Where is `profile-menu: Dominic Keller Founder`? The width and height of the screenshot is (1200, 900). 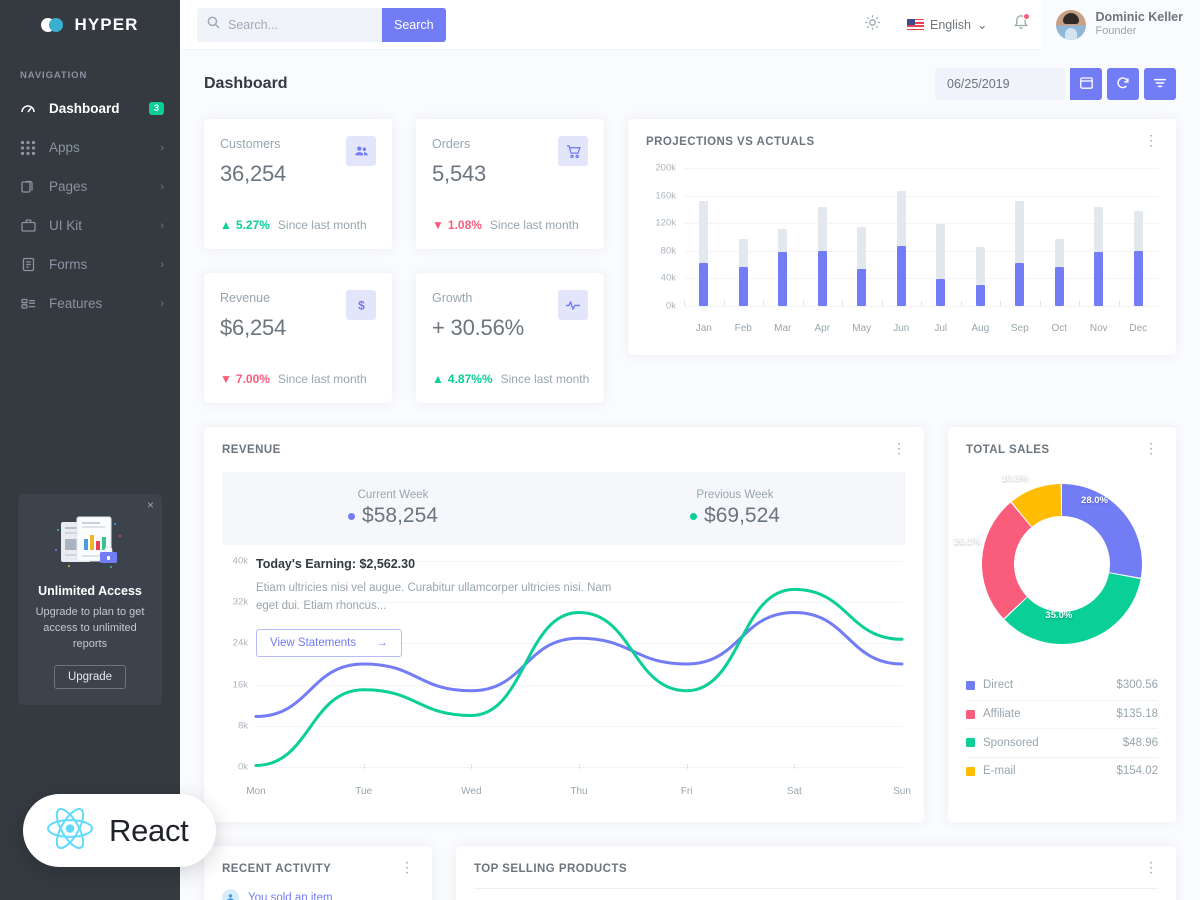
profile-menu: Dominic Keller Founder is located at coordinates (1121, 25).